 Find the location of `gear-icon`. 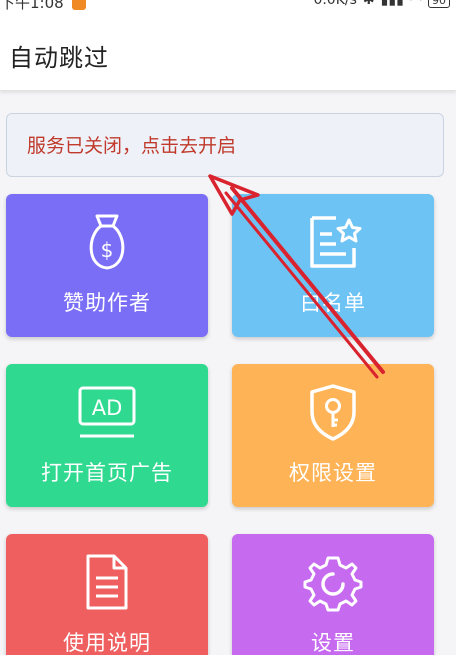

gear-icon is located at coordinates (333, 584).